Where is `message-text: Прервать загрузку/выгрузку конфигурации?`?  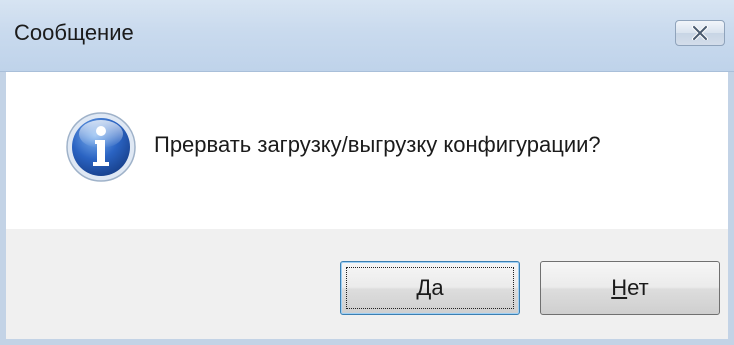 message-text: Прервать загрузку/выгрузку конфигурации? is located at coordinates (377, 144).